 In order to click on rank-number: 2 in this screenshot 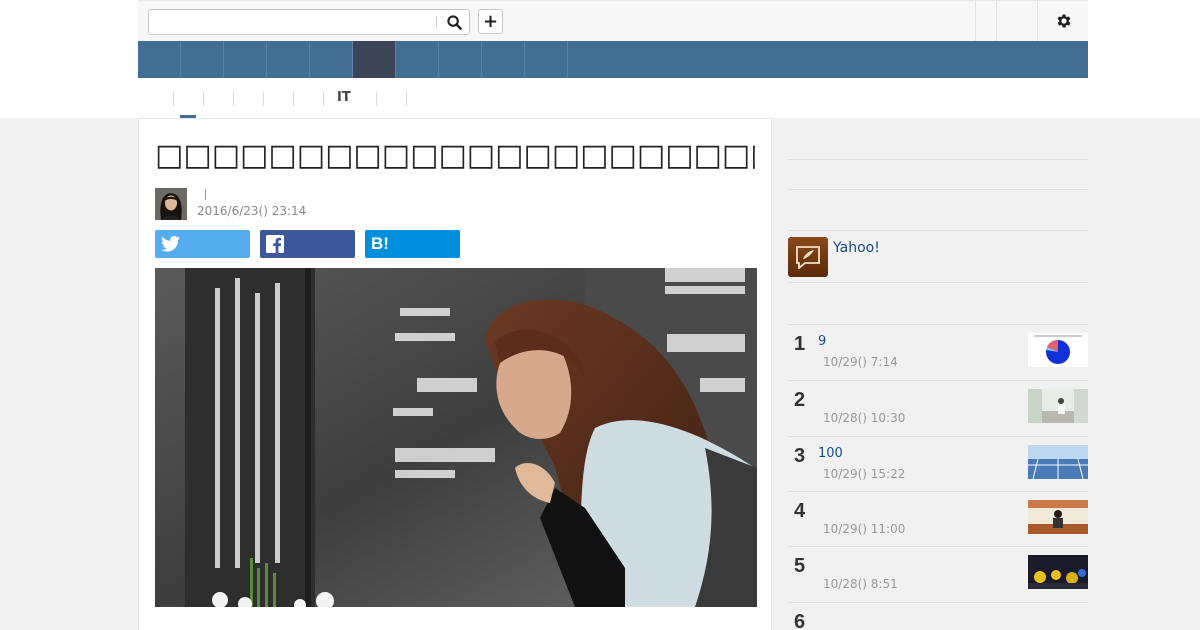, I will do `click(800, 400)`.